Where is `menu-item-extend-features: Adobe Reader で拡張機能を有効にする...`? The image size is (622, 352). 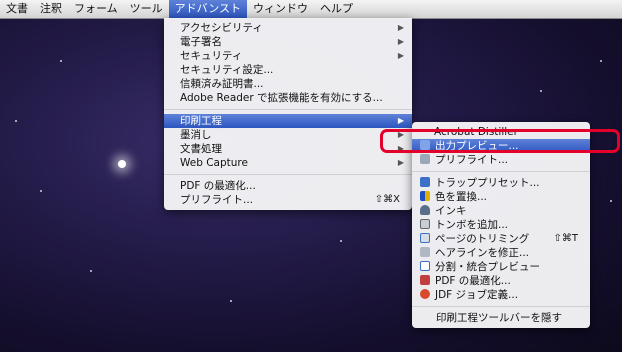 menu-item-extend-features: Adobe Reader で拡張機能を有効にする... is located at coordinates (288, 98).